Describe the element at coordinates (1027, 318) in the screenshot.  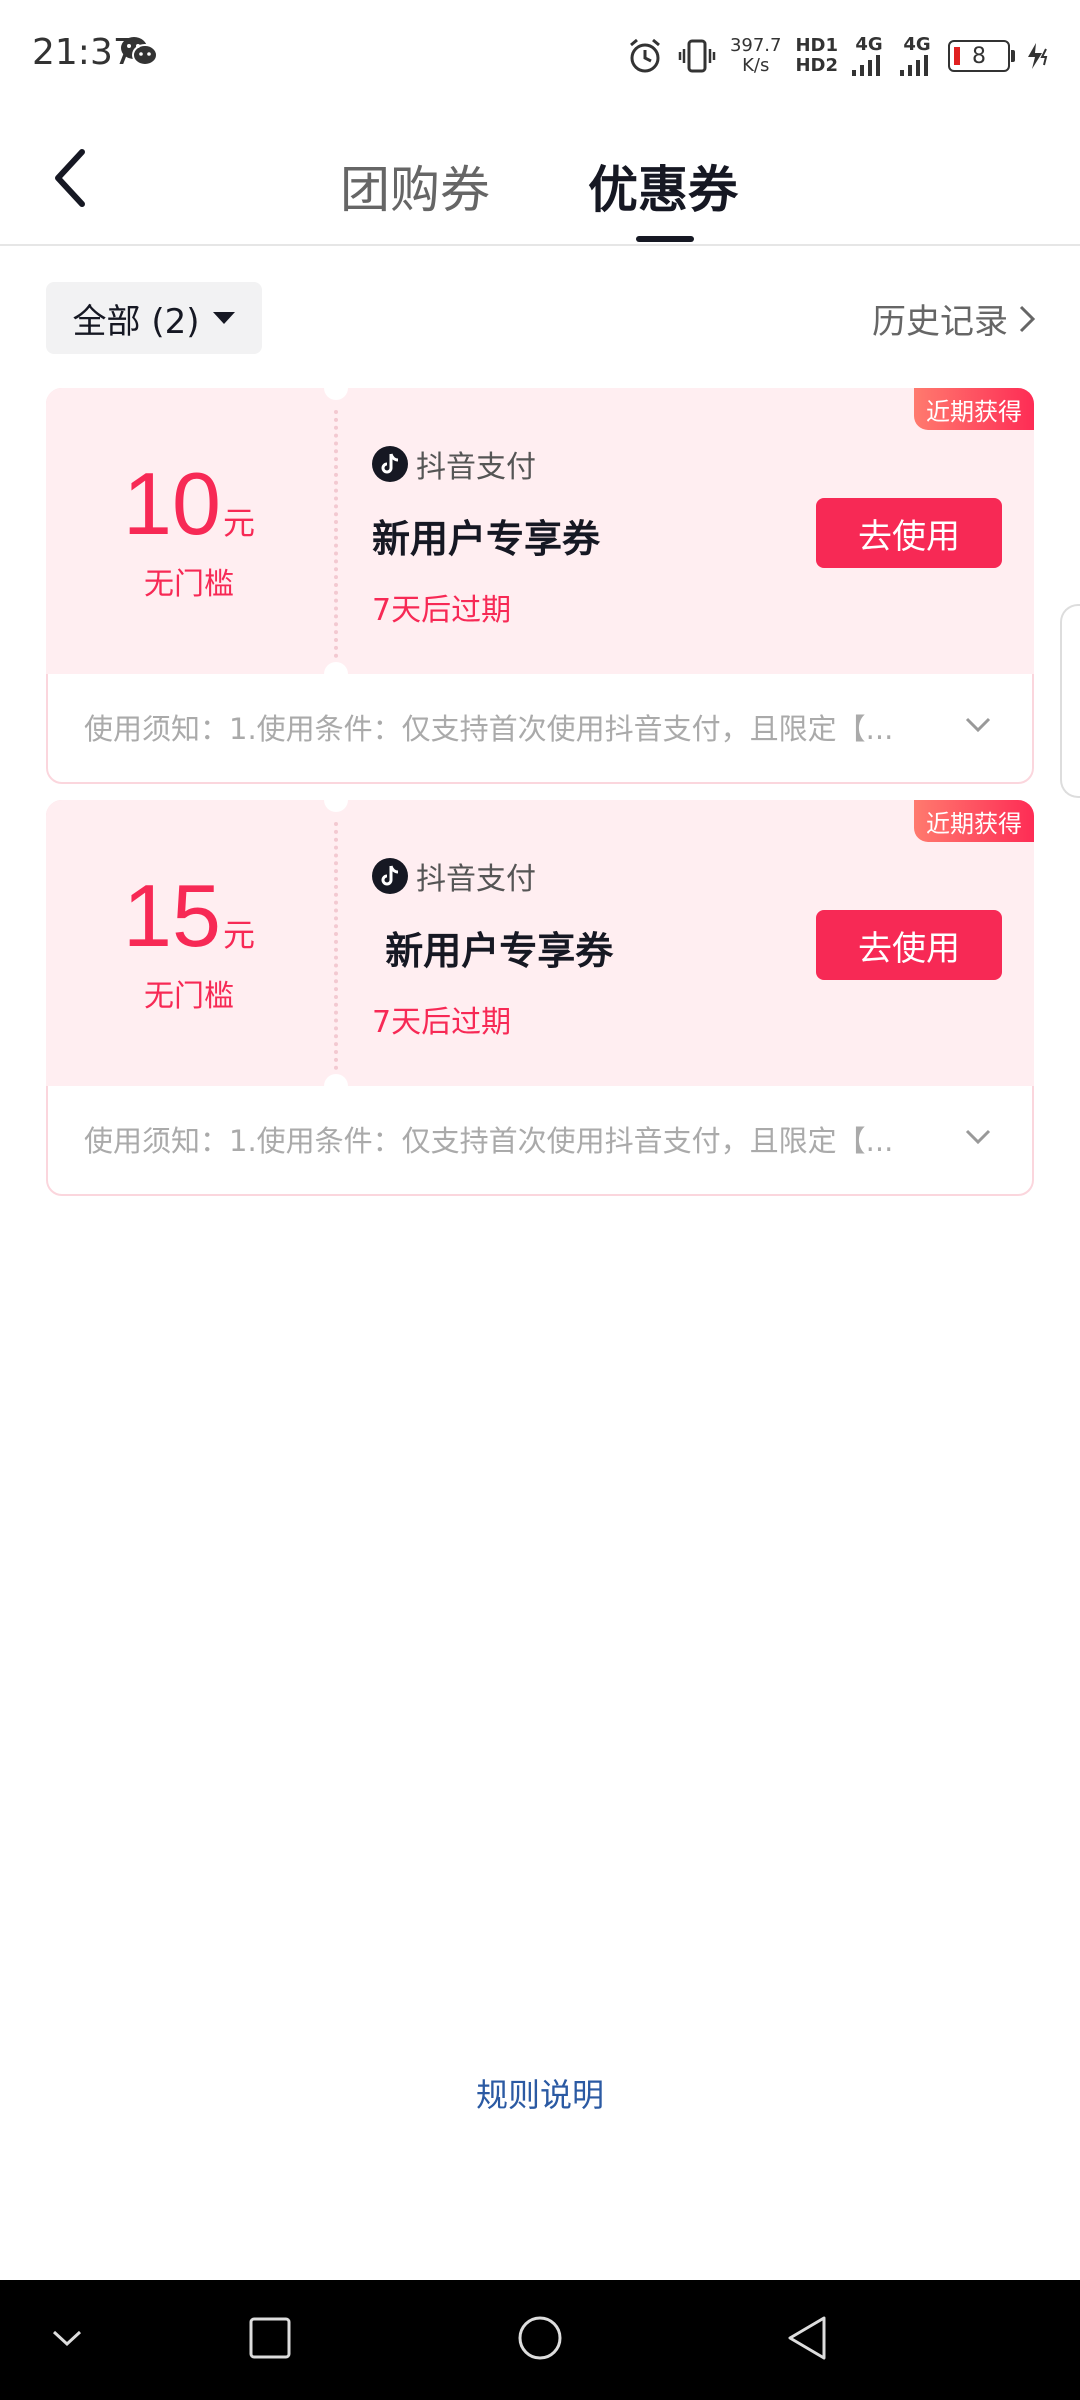
I see `chevron-right-icon` at that location.